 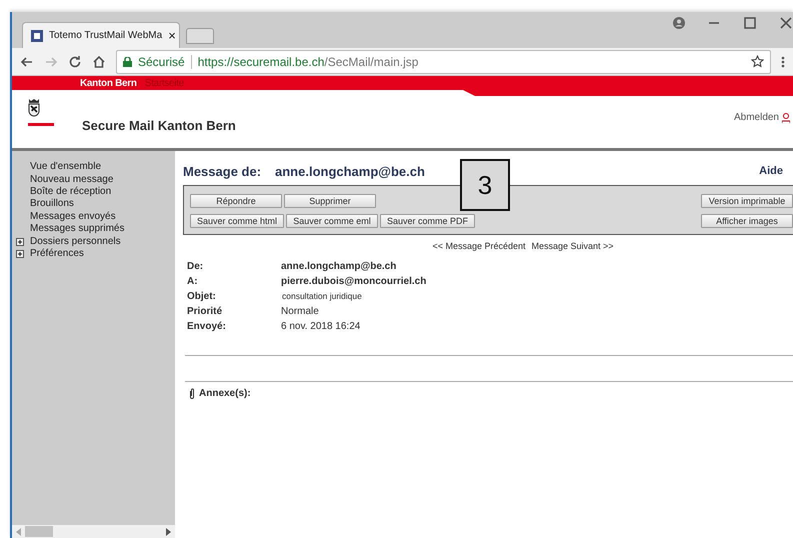 I want to click on sidebar-item: Brouillons, so click(x=95, y=204).